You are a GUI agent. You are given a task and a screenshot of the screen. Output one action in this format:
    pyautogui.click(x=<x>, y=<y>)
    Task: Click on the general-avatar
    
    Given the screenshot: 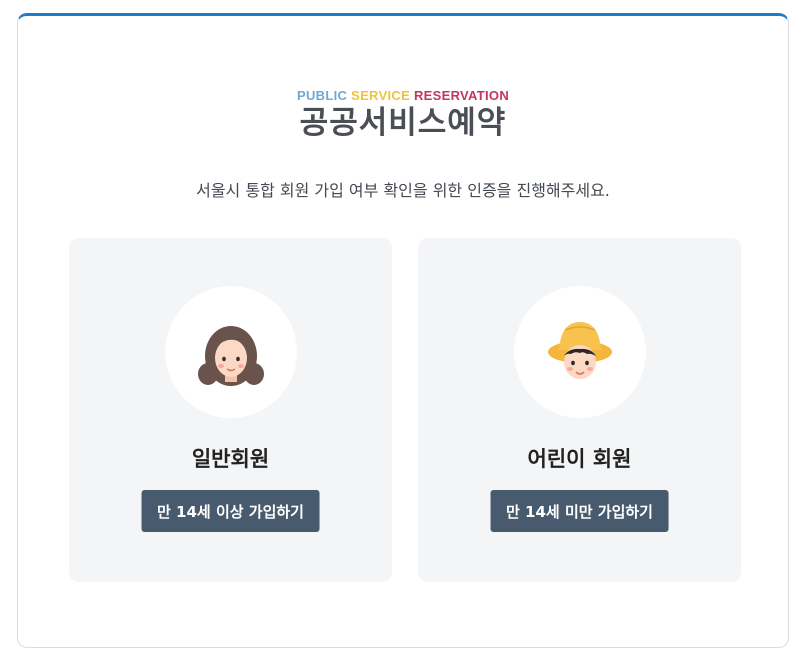 What is the action you would take?
    pyautogui.click(x=231, y=352)
    